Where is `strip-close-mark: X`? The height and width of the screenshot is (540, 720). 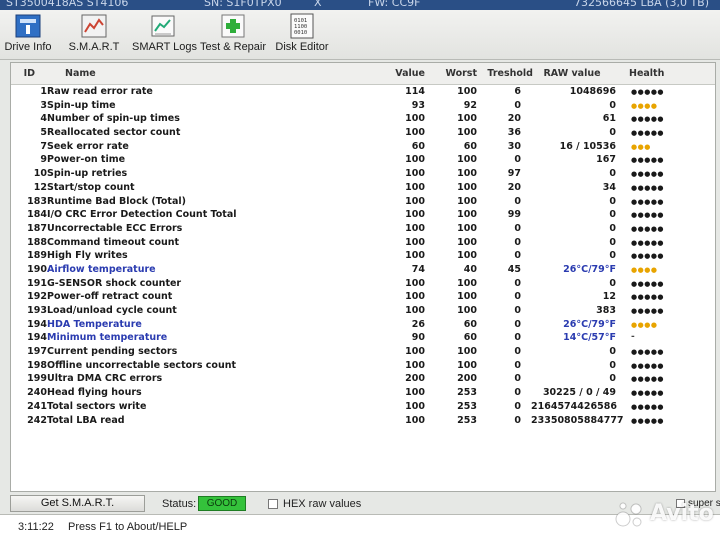
strip-close-mark: X is located at coordinates (318, 4).